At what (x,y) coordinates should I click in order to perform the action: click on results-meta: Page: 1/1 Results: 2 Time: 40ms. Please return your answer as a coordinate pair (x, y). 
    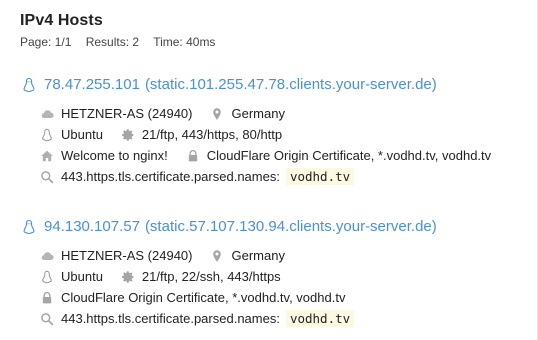
    Looking at the image, I should click on (123, 42).